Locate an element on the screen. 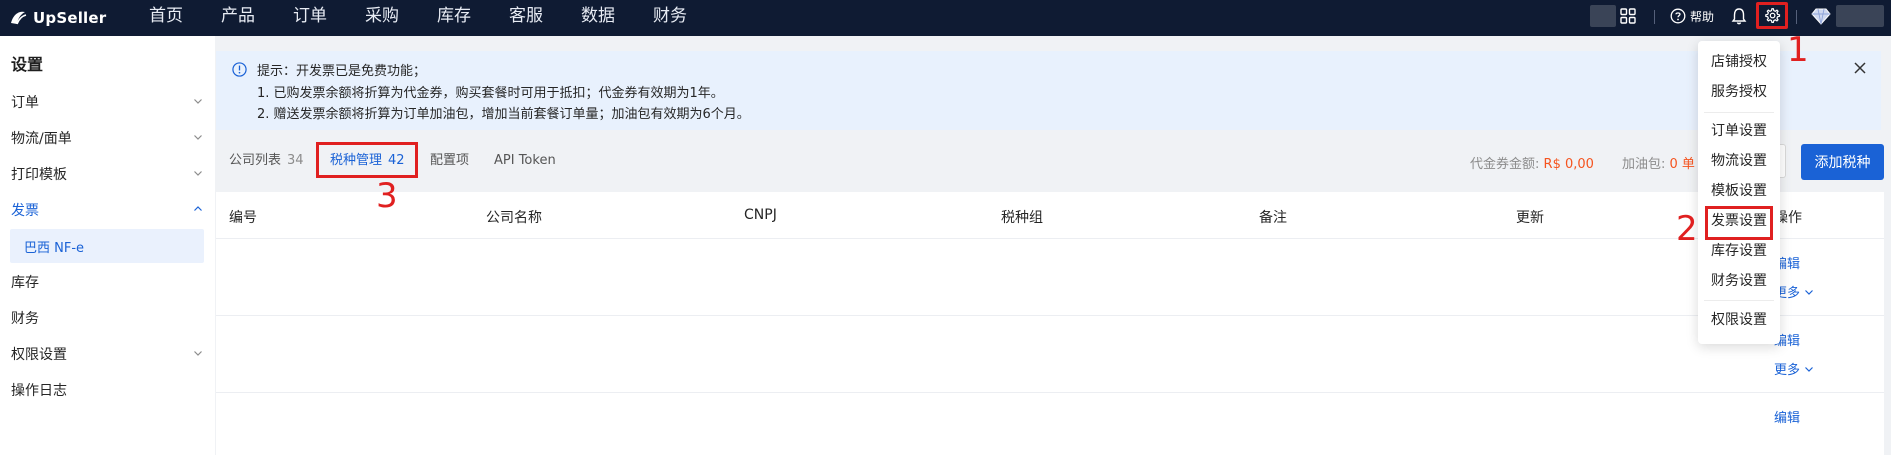 This screenshot has width=1891, height=455. upseller-logo: UpSeller is located at coordinates (57, 18).